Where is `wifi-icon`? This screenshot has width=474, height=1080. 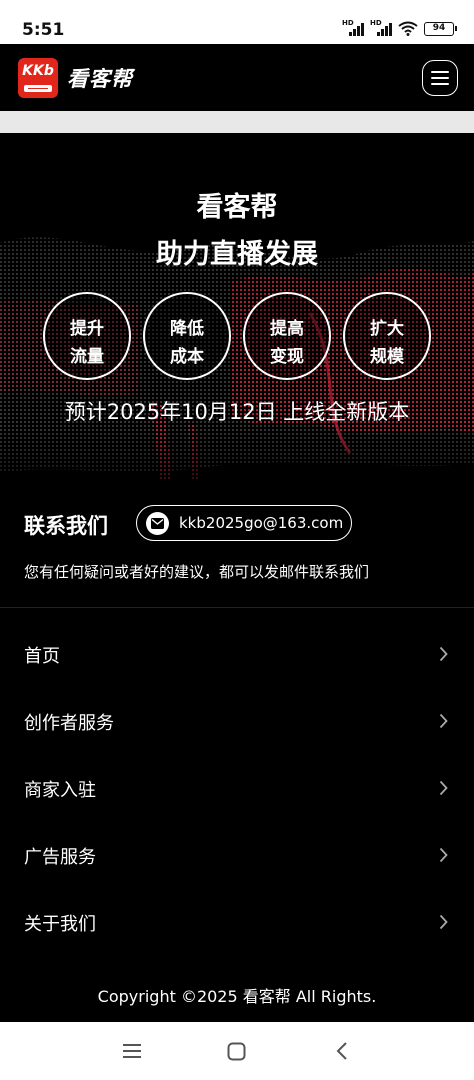 wifi-icon is located at coordinates (408, 28).